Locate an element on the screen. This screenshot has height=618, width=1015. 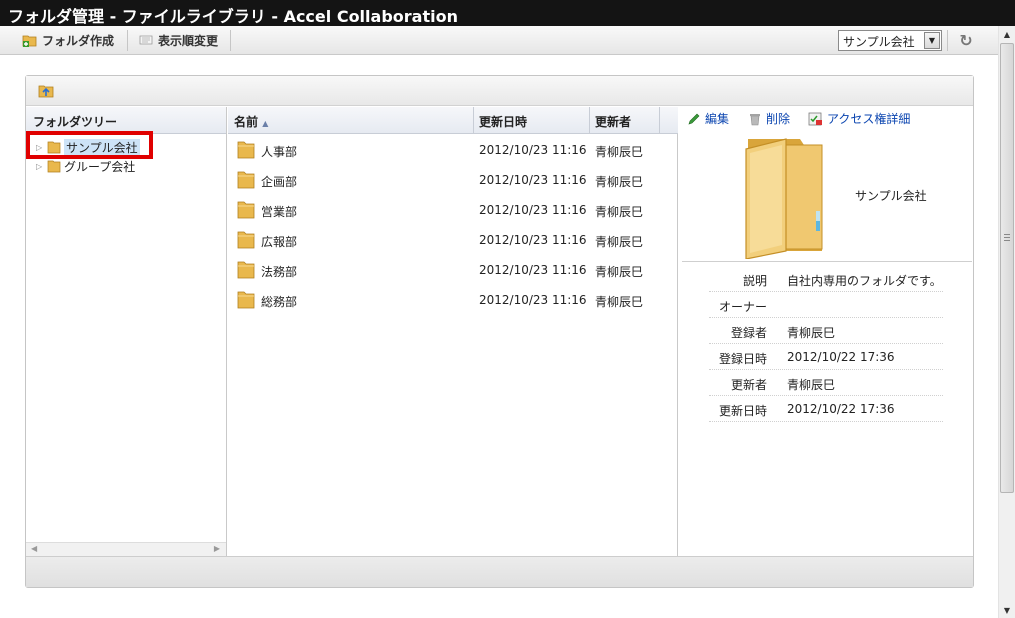
reorder-label: 表示順変更 is located at coordinates (188, 40).